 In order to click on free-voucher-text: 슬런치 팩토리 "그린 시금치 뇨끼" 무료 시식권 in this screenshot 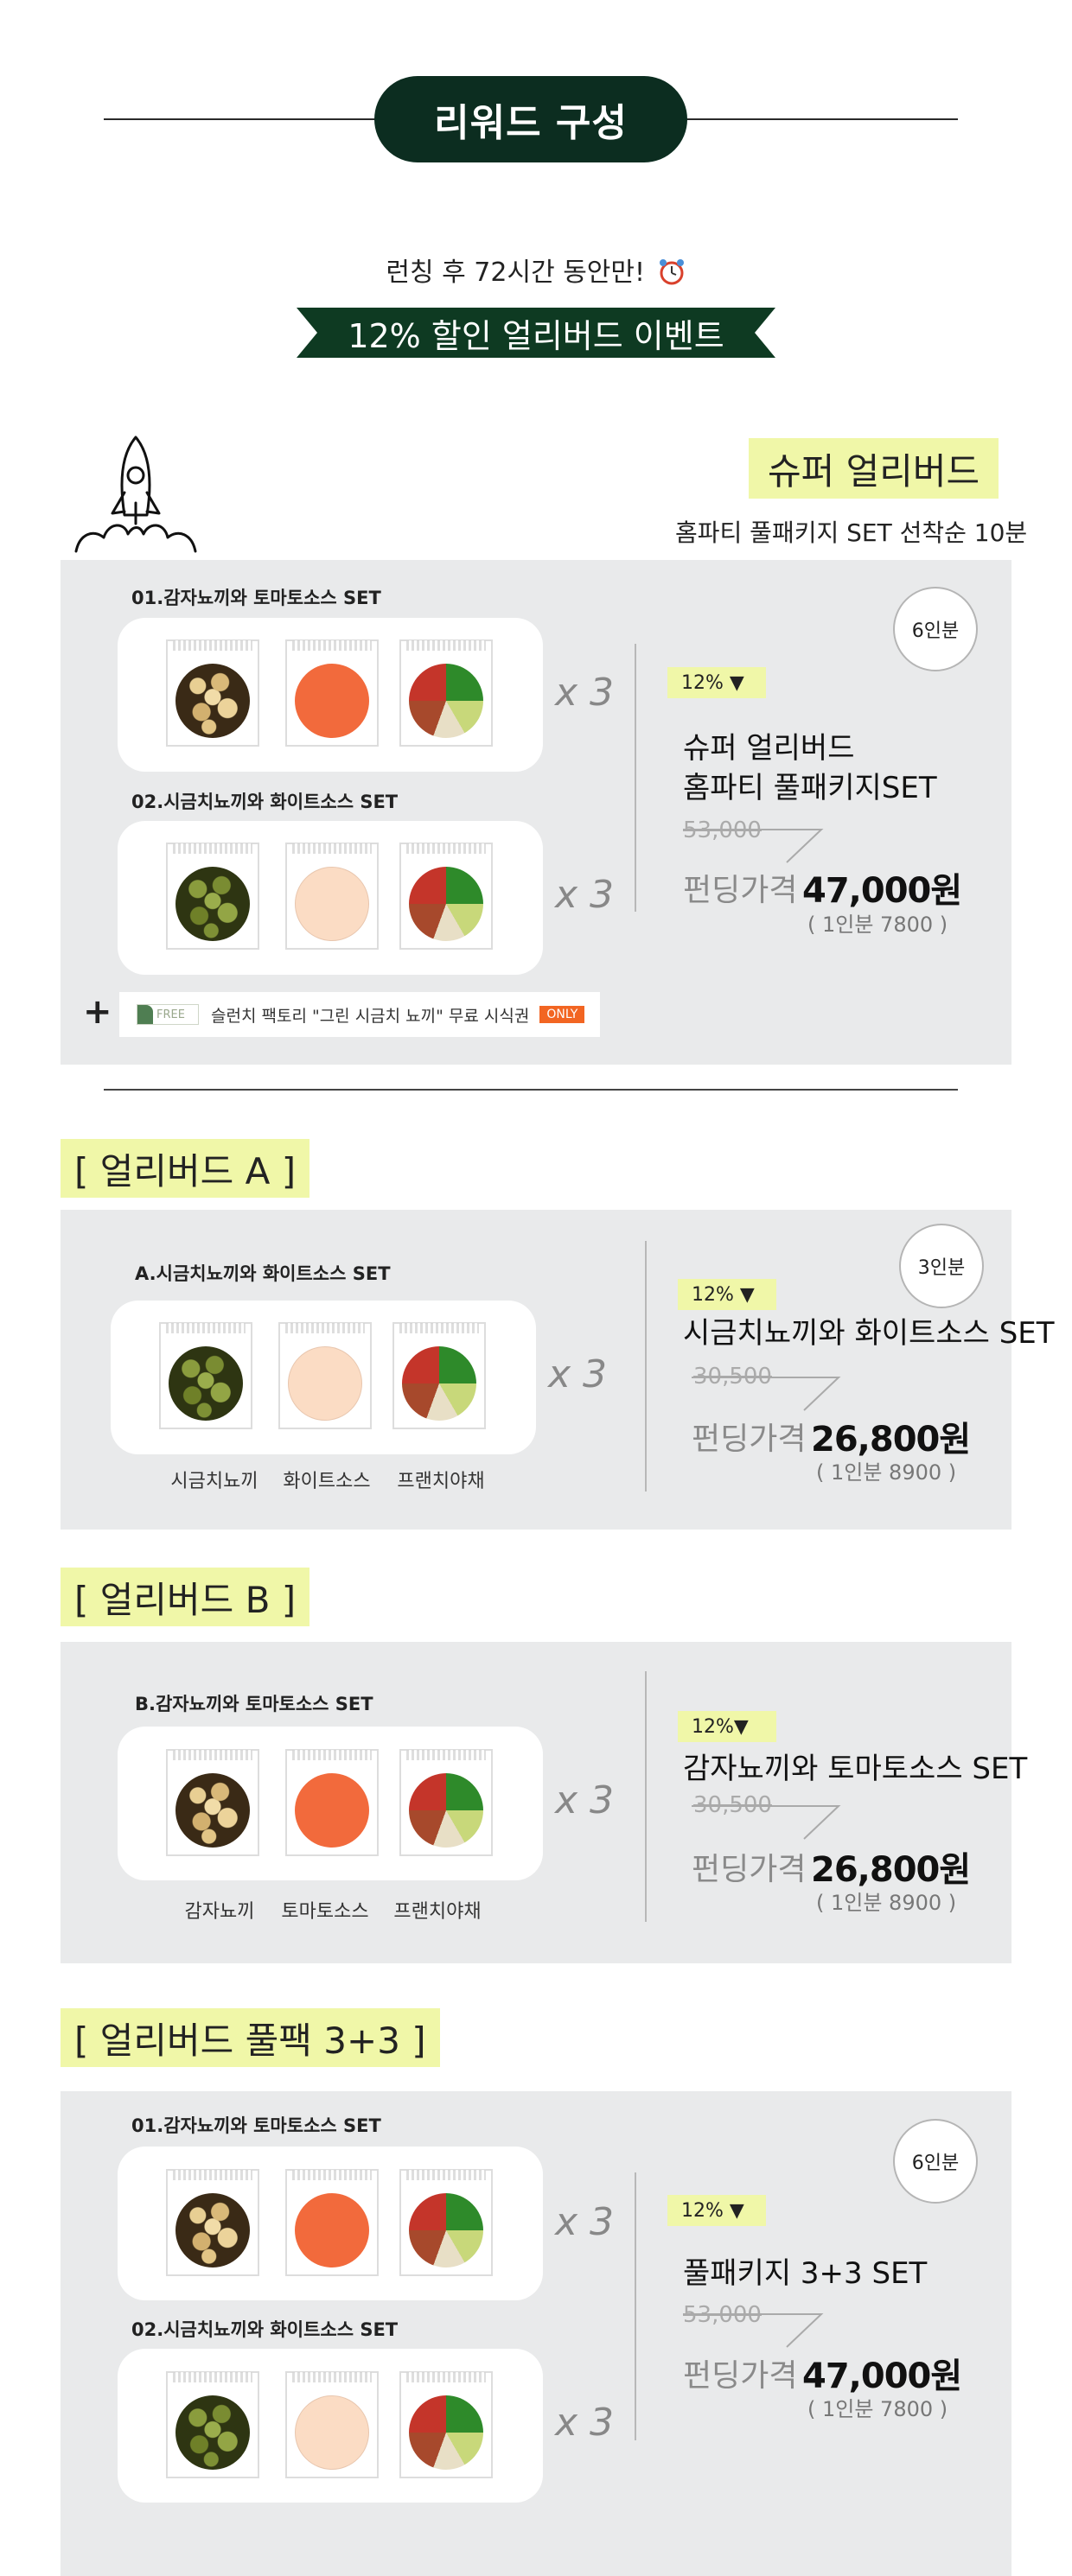, I will do `click(370, 1016)`.